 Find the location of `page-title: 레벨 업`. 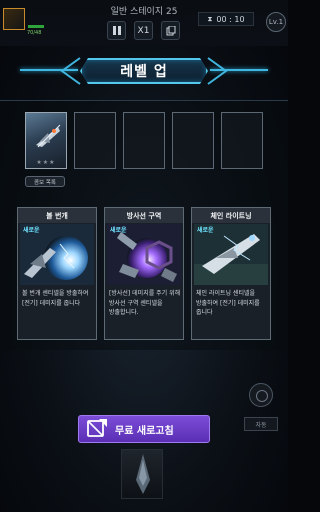

page-title: 레벨 업 is located at coordinates (144, 72).